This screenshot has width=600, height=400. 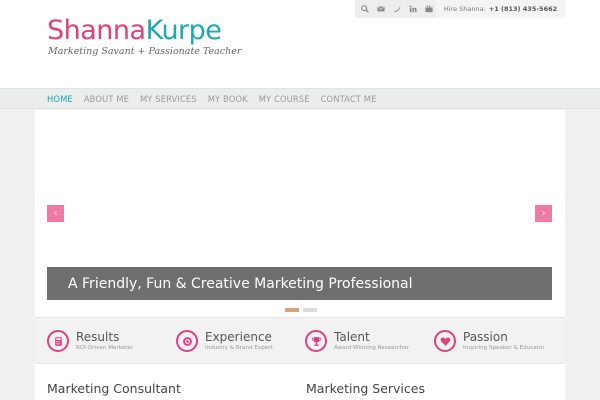 I want to click on feature-subtitle: Award-Winning Researcher, so click(x=372, y=348).